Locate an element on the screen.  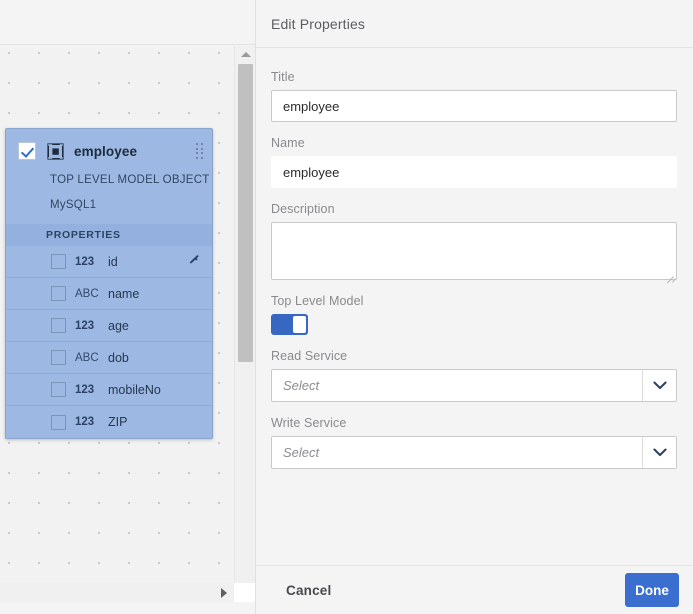
top-level-model-label: Top Level Model is located at coordinates (317, 301).